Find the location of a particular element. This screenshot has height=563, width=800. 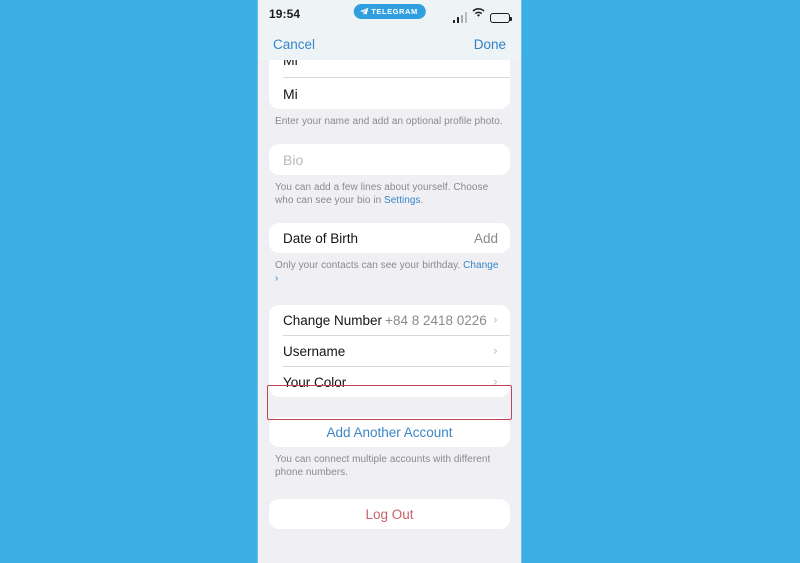

first-name-value: Mi is located at coordinates (290, 64).